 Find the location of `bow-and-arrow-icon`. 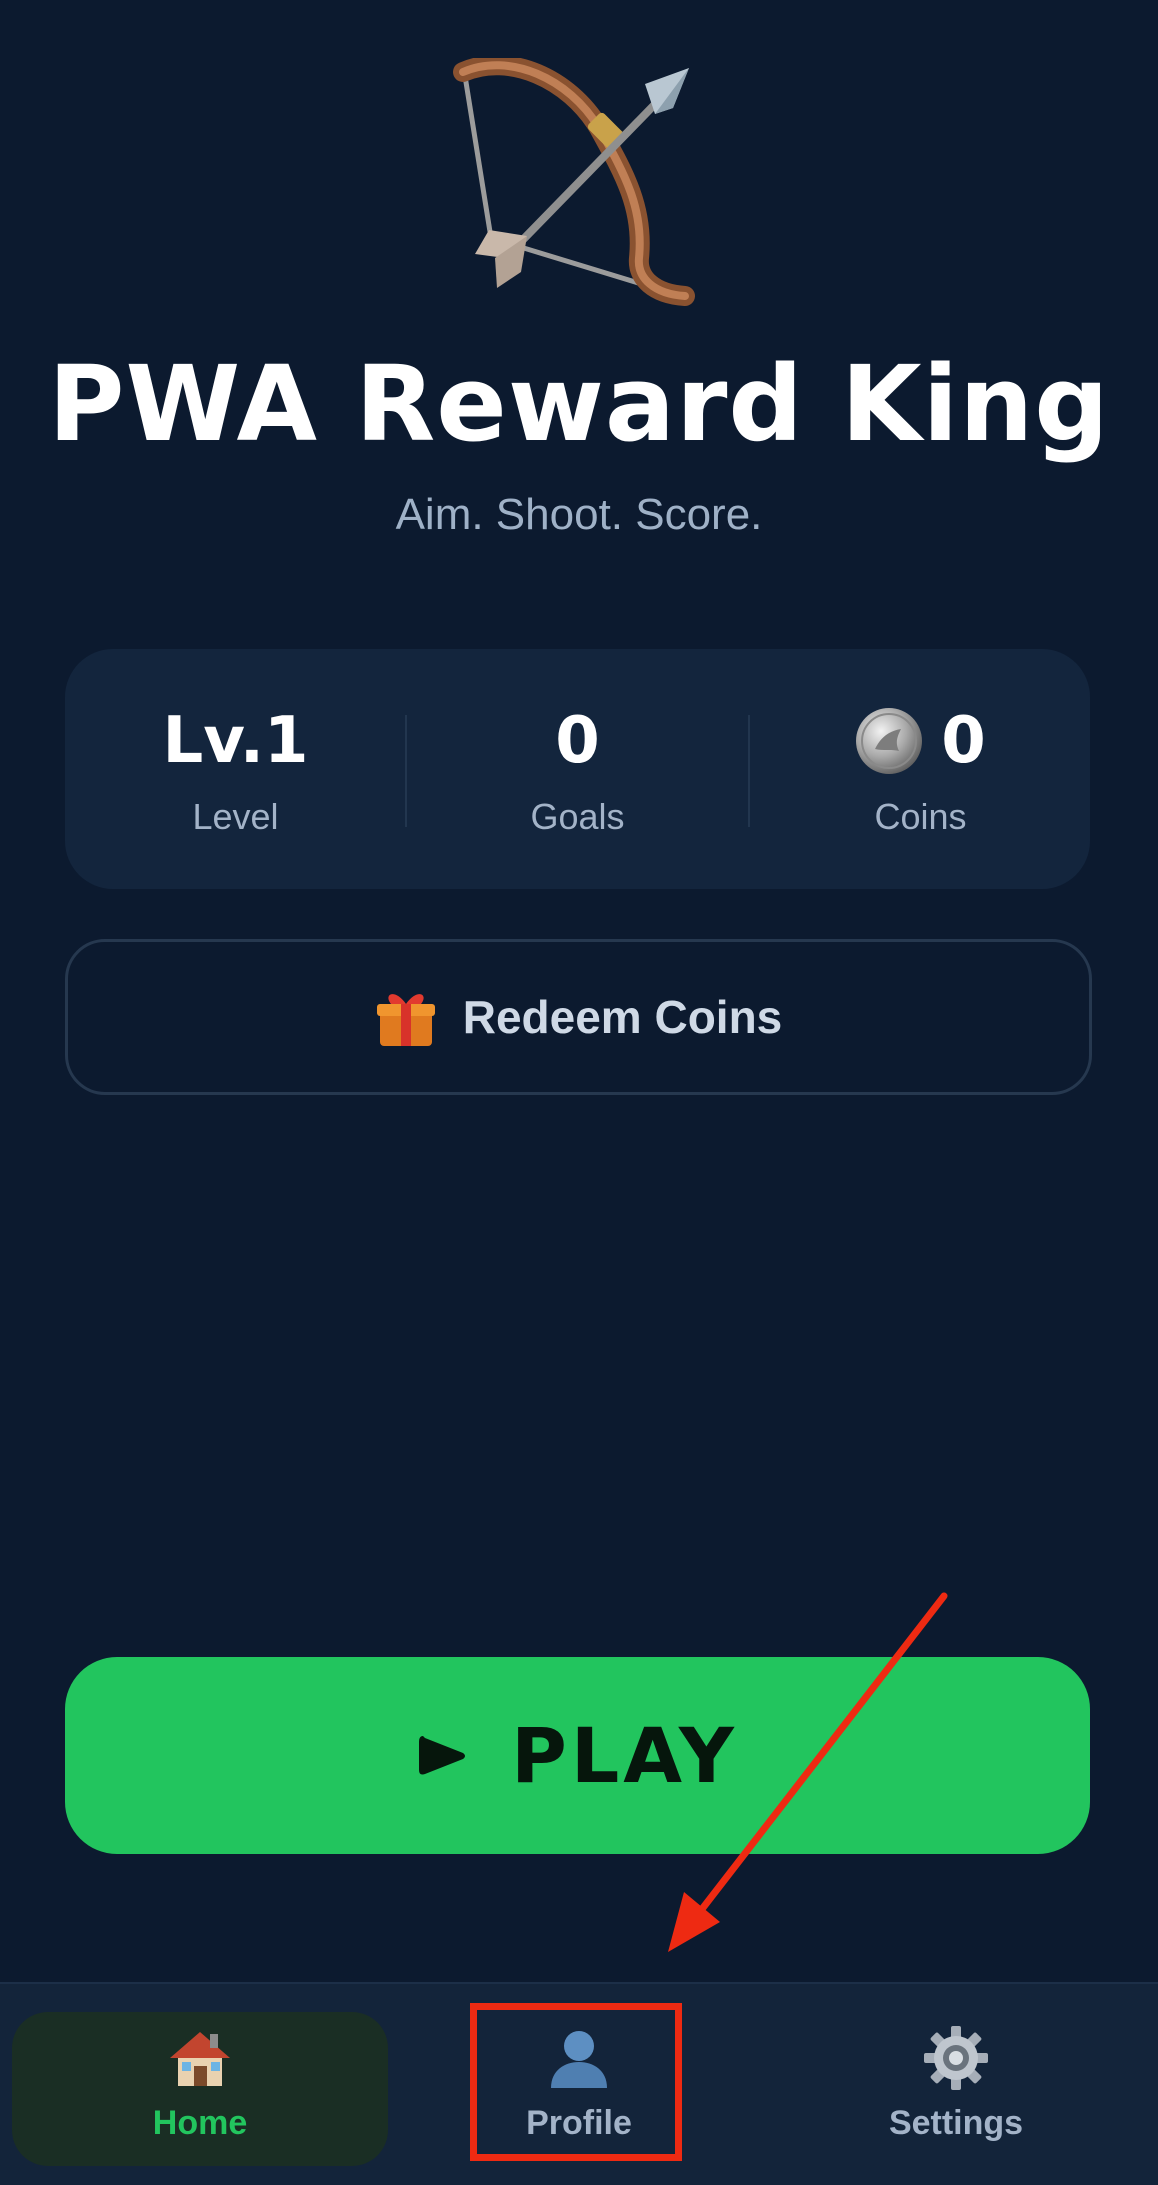

bow-and-arrow-icon is located at coordinates (574, 182).